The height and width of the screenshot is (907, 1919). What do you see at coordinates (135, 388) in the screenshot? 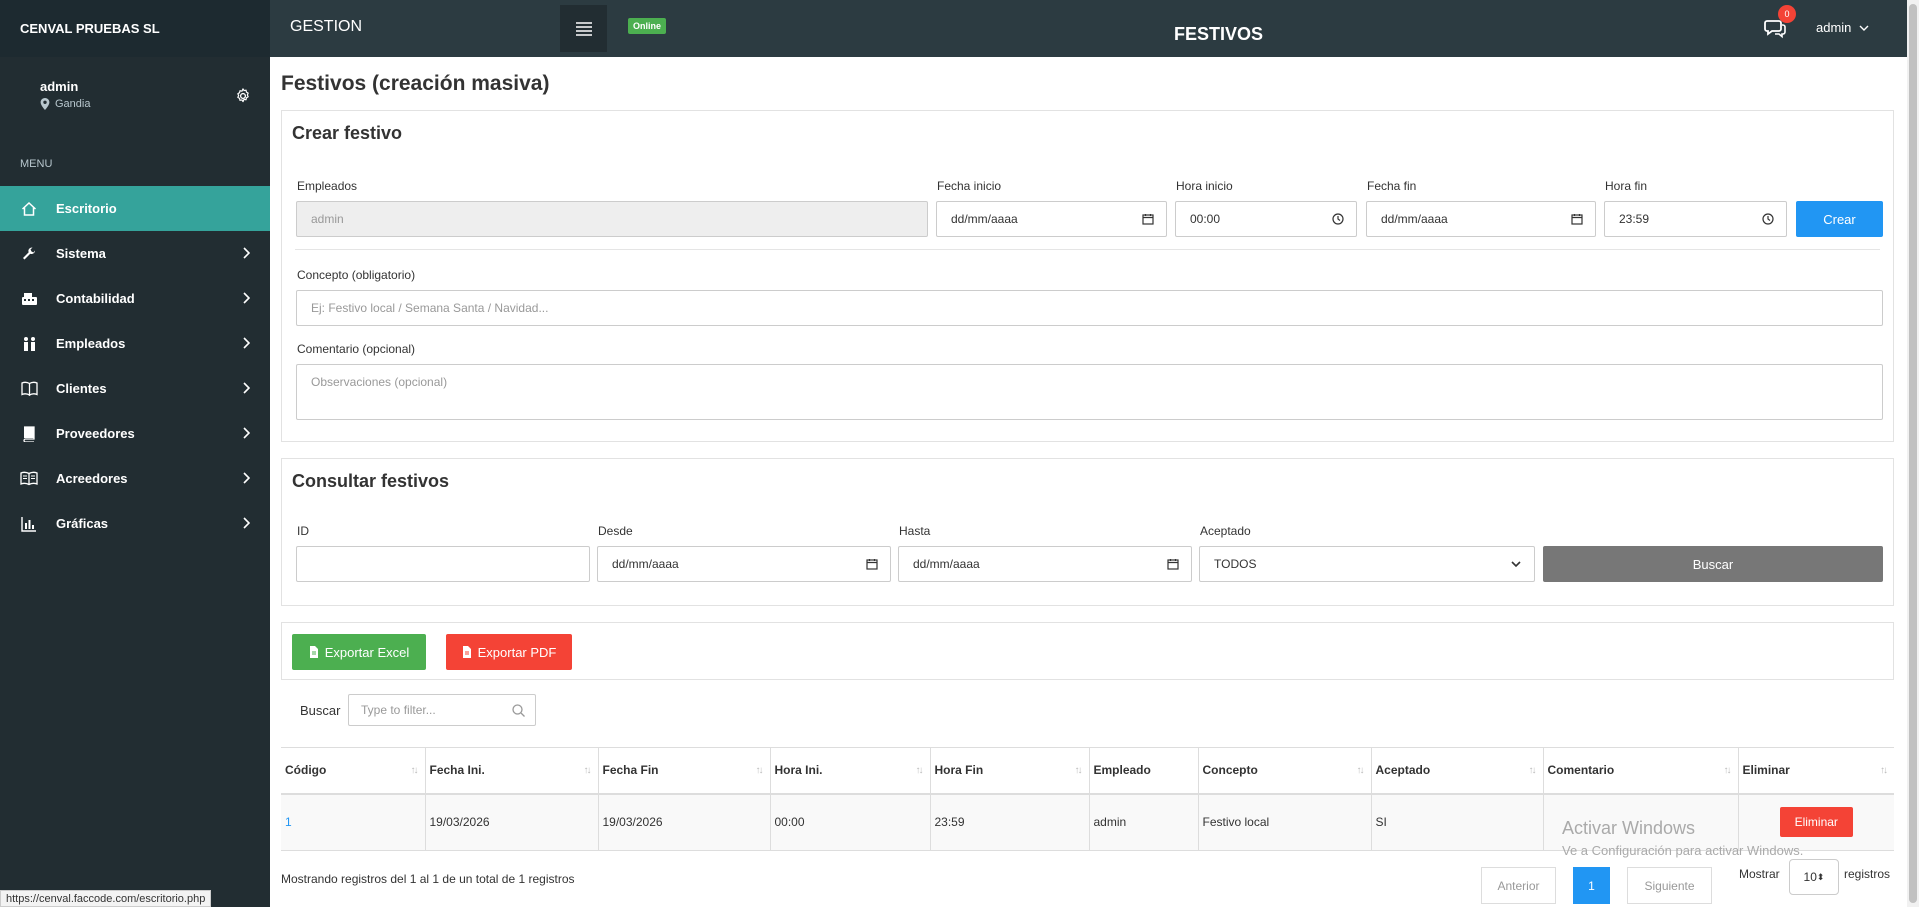
I see `sidebar-item-clientes: Clientes` at bounding box center [135, 388].